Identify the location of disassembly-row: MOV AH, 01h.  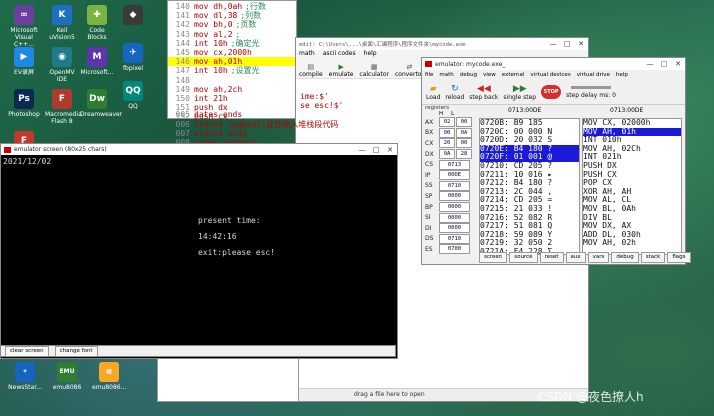
(632, 132).